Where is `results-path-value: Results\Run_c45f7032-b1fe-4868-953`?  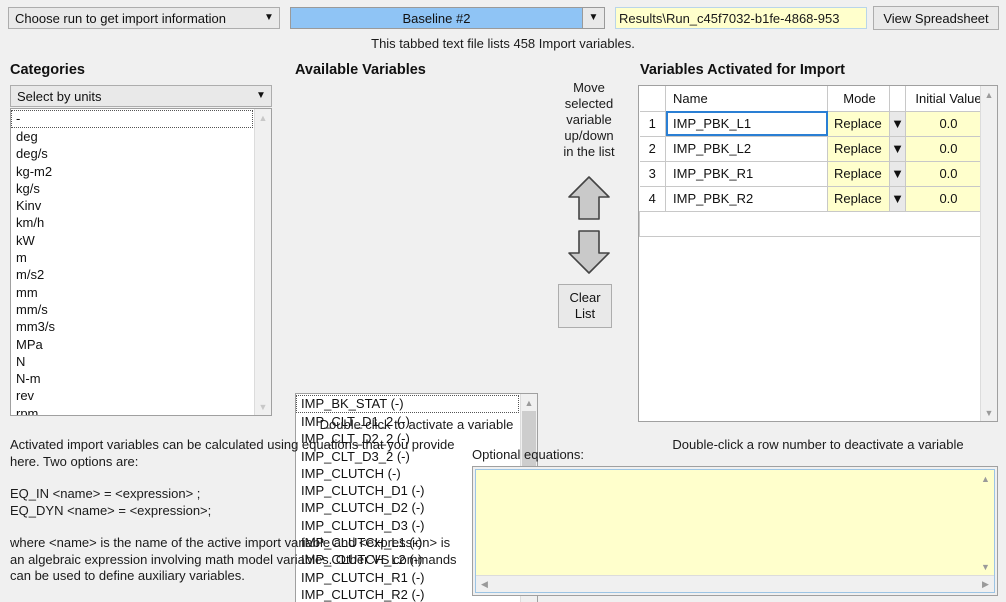
results-path-value: Results\Run_c45f7032-b1fe-4868-953 is located at coordinates (729, 18).